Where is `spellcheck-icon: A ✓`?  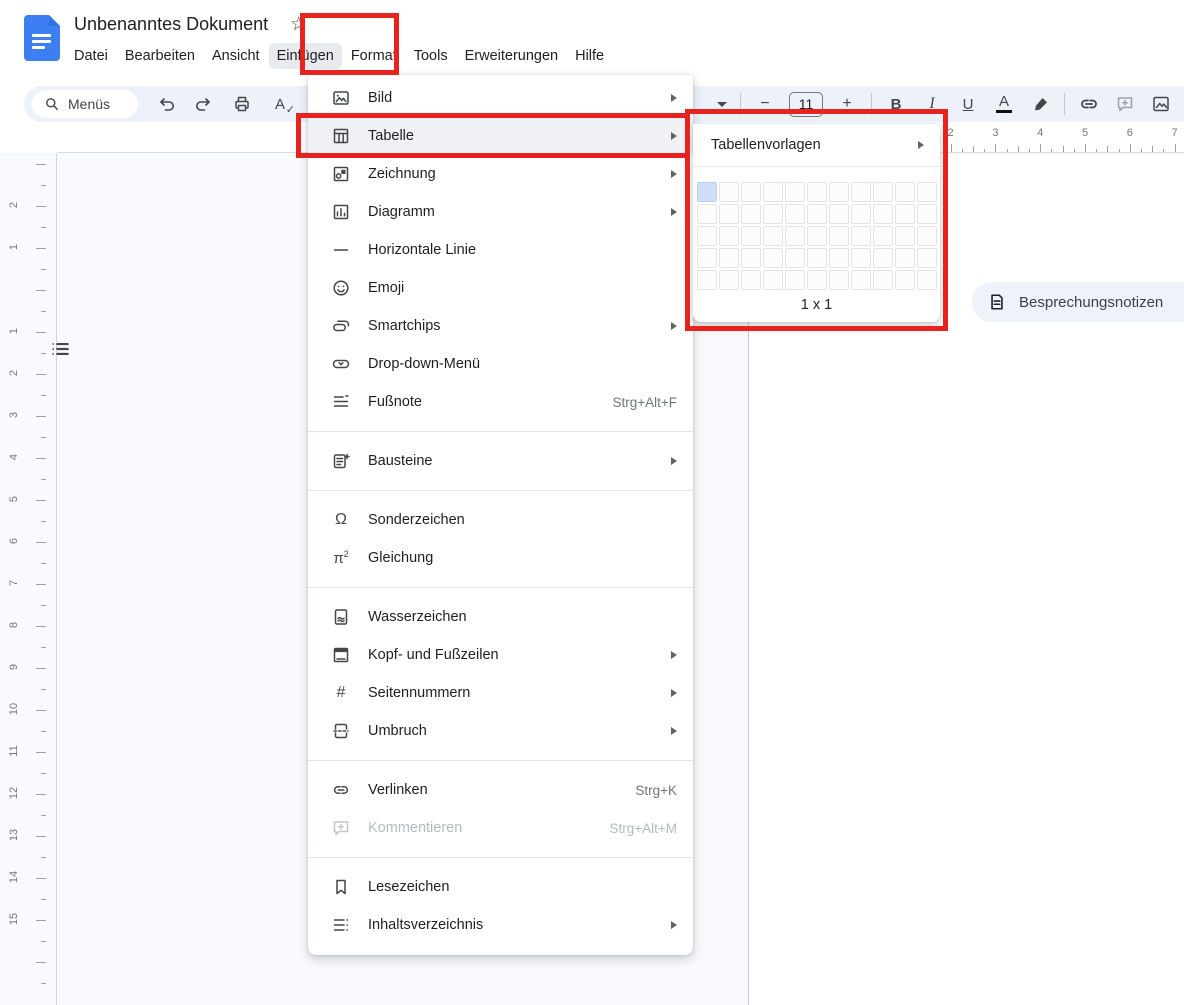
spellcheck-icon: A ✓ is located at coordinates (281, 104).